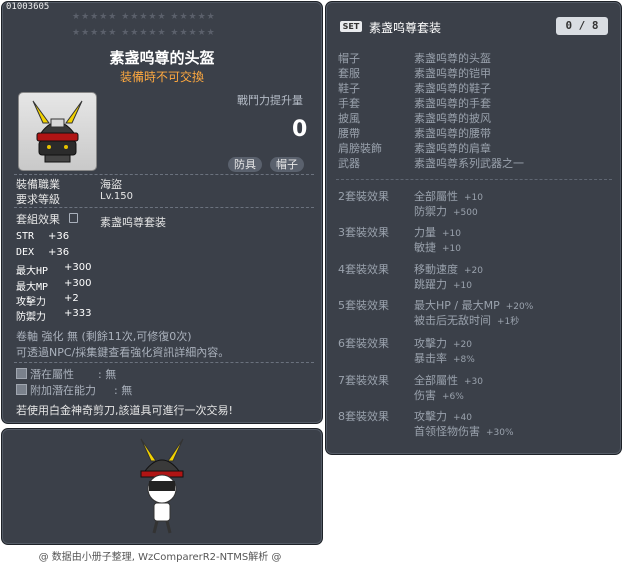  I want to click on set-part-label: 套服, so click(349, 73).